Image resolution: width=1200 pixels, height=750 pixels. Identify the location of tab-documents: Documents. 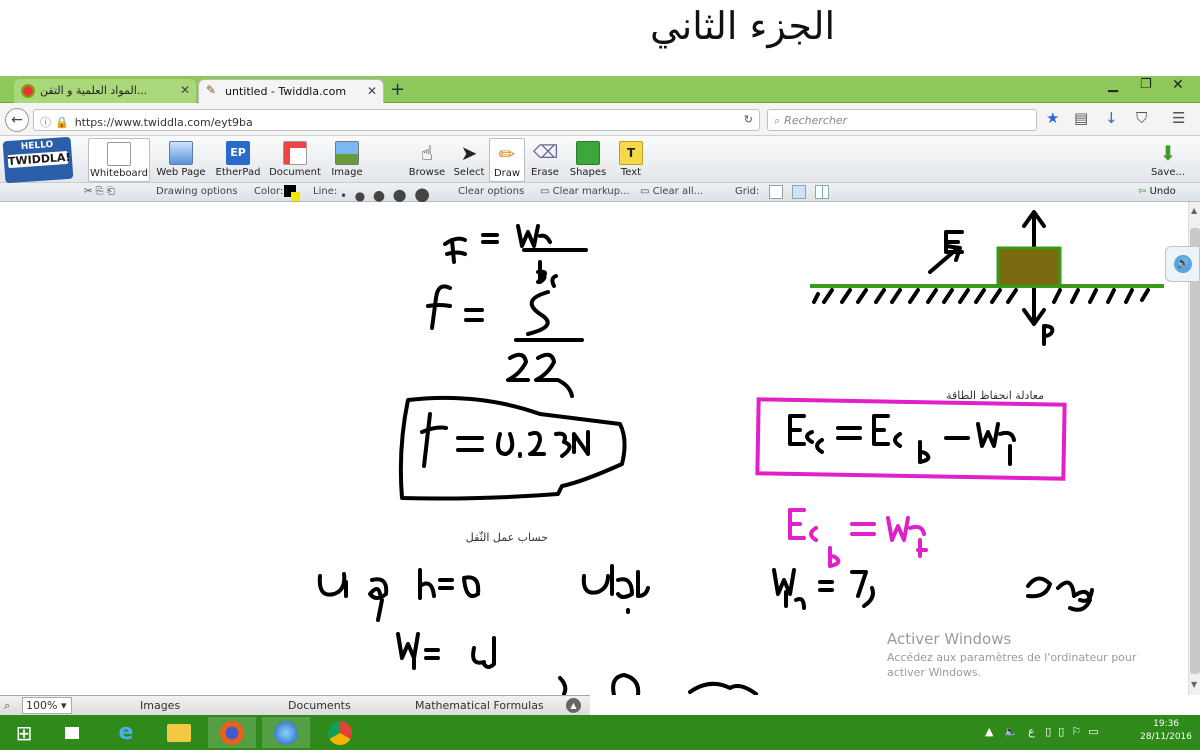
(319, 705).